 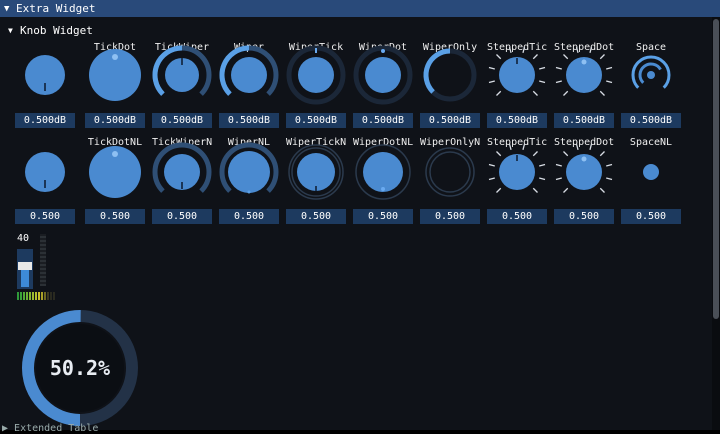 What do you see at coordinates (182, 75) in the screenshot?
I see `knob-tickwiper` at bounding box center [182, 75].